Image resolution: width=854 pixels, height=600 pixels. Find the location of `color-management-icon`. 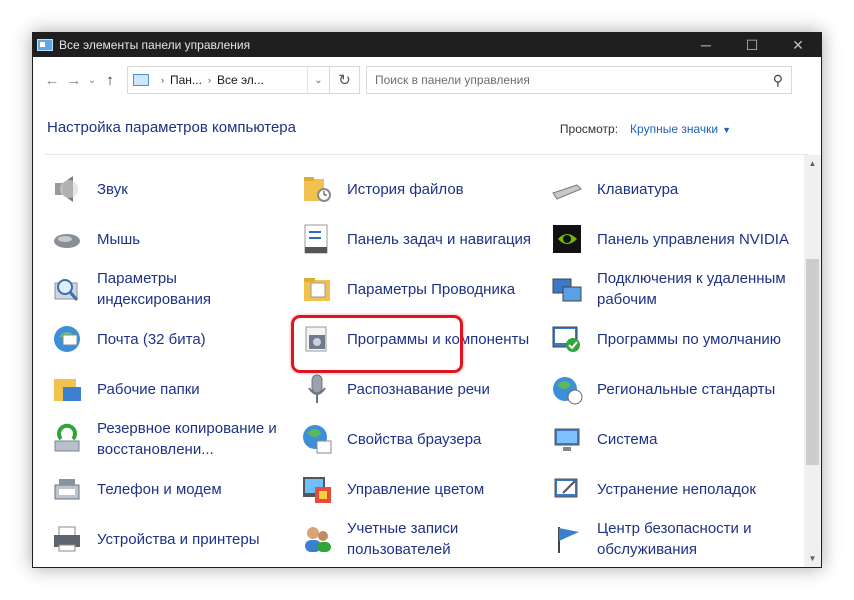

color-management-icon is located at coordinates (317, 489).